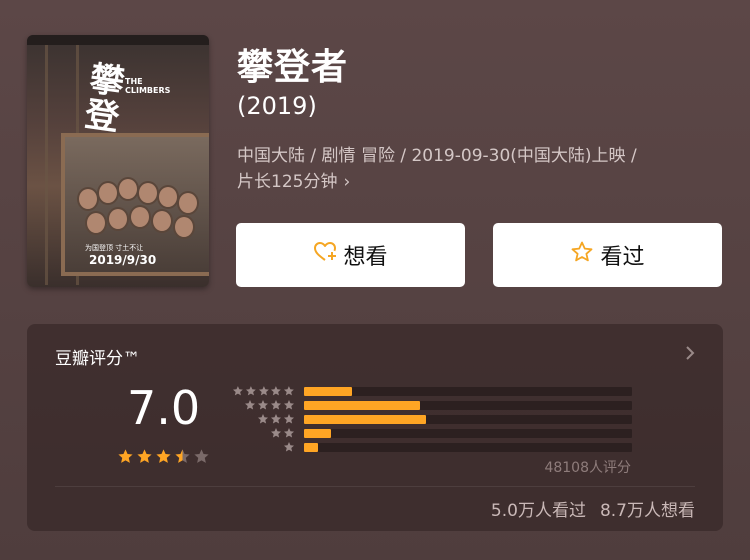 The height and width of the screenshot is (560, 750). I want to click on movie-title: 攀登者, so click(293, 67).